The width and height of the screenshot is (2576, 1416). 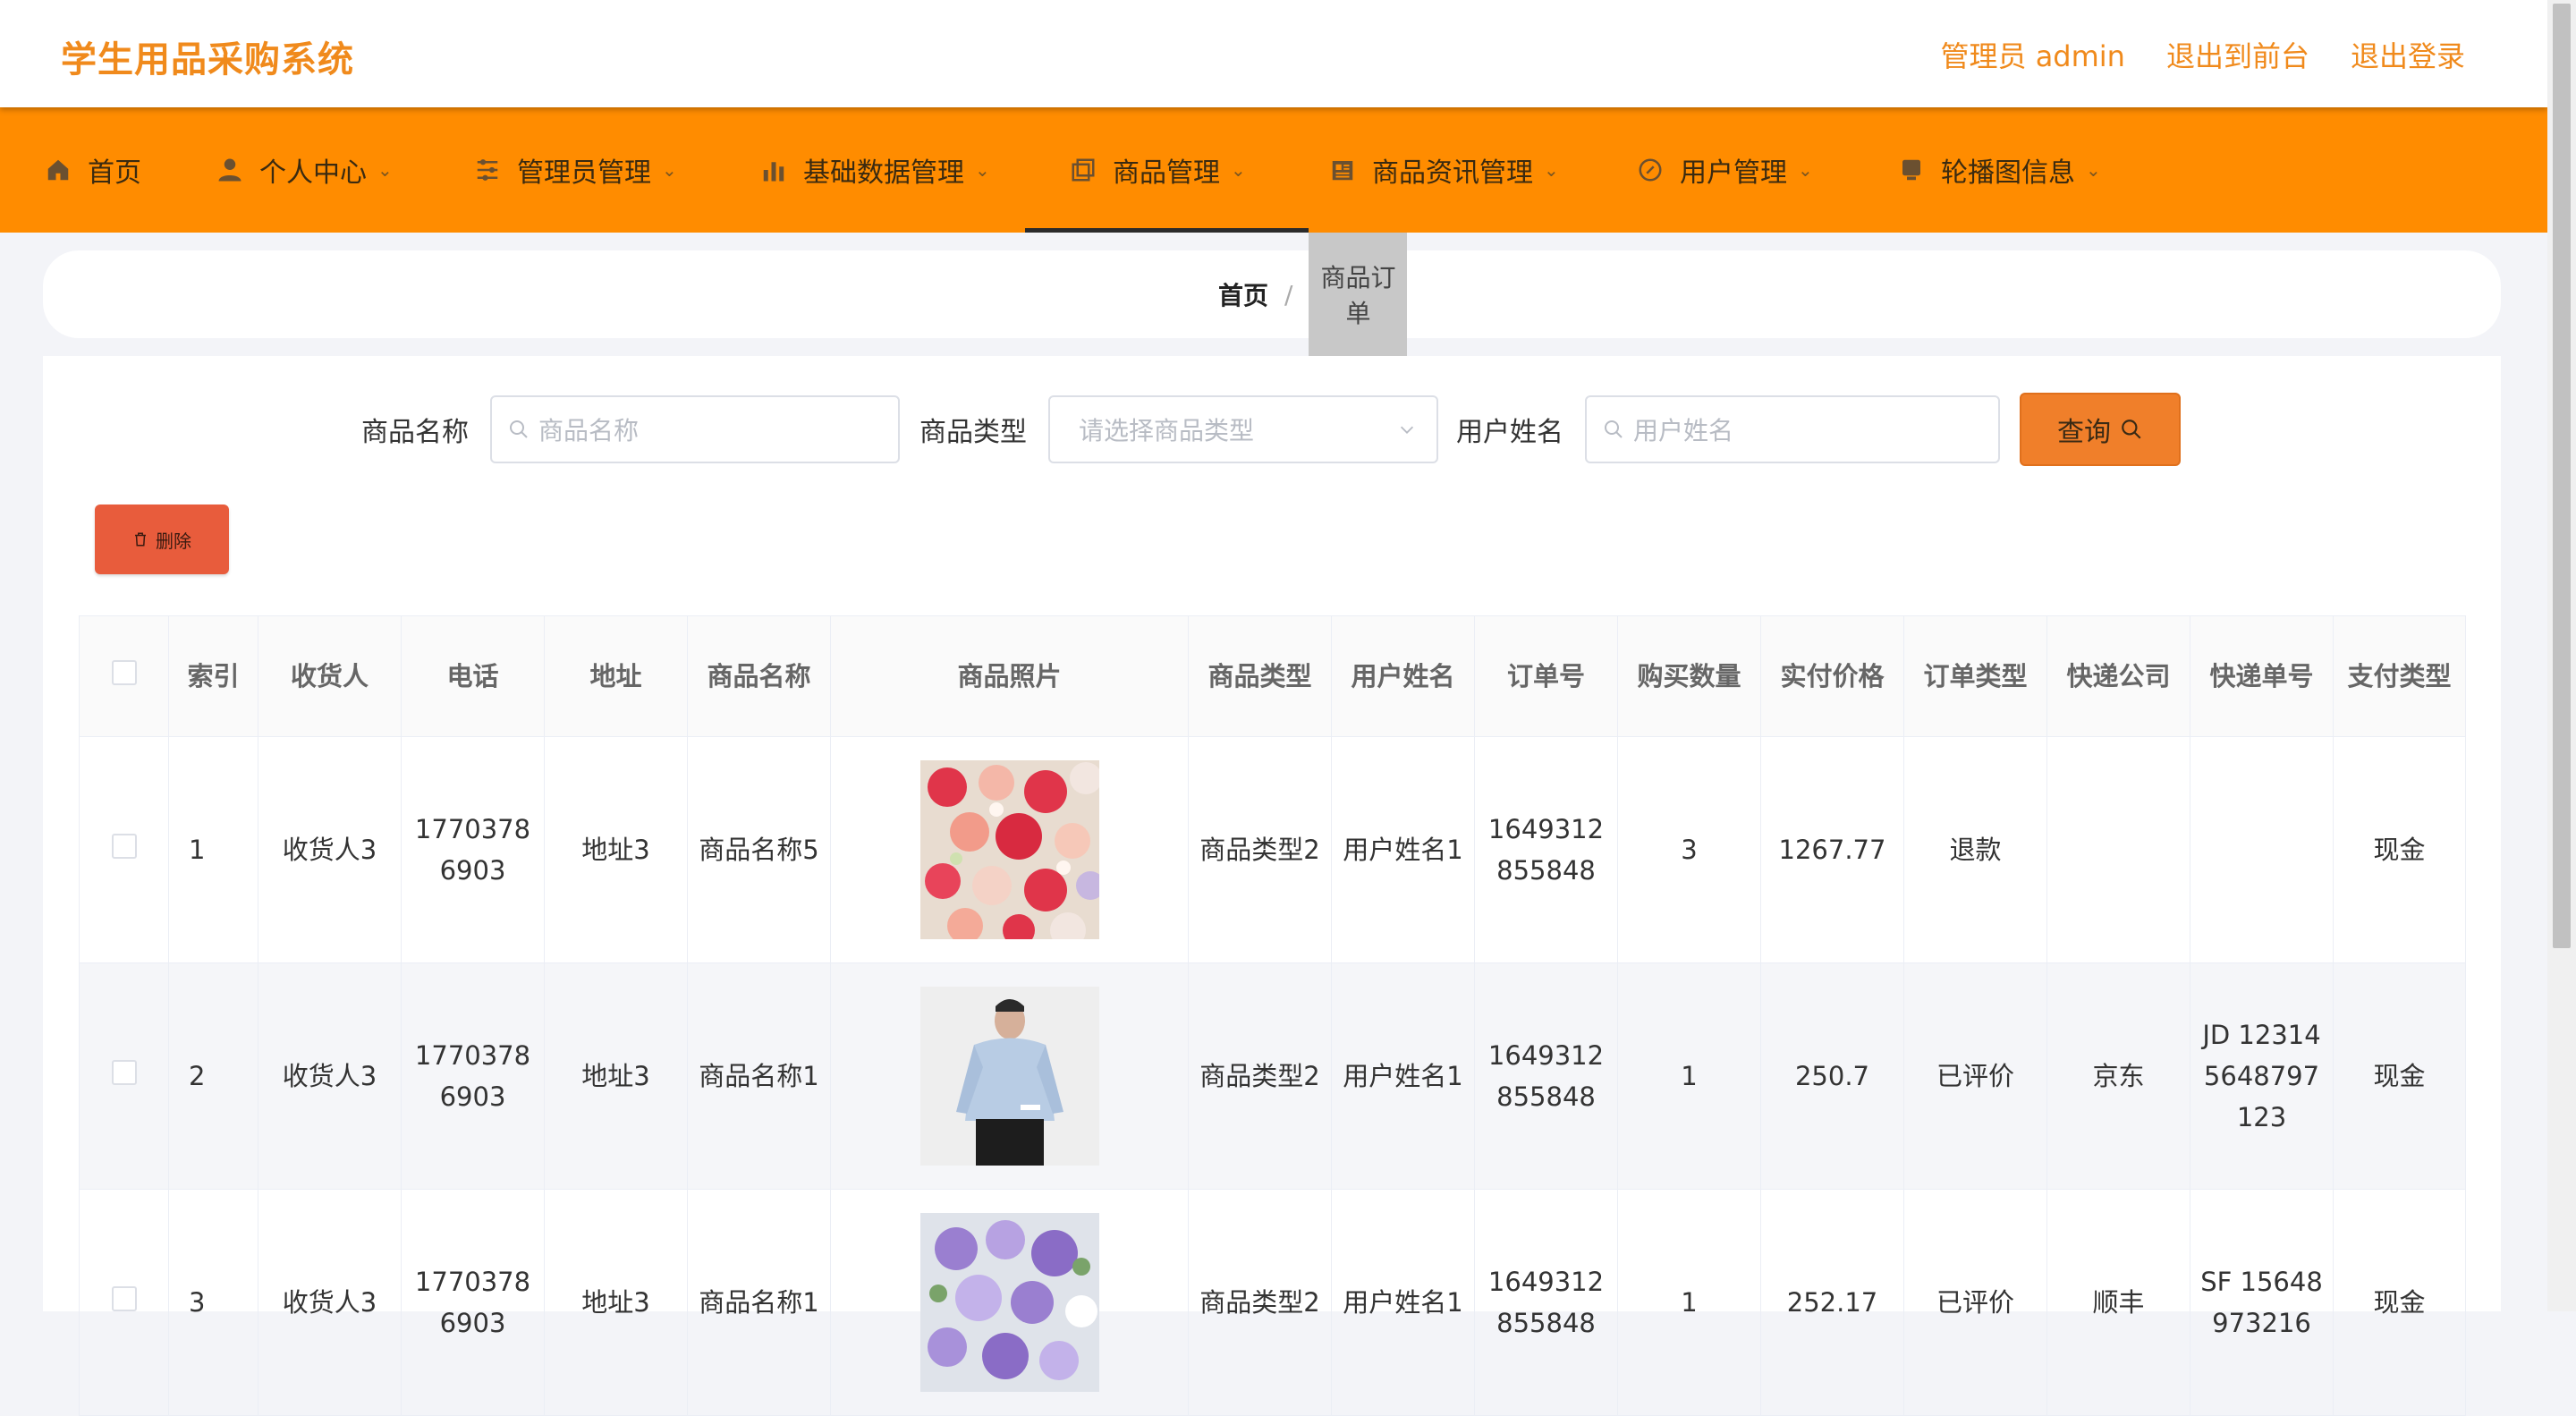 I want to click on delete-button: 删除, so click(x=162, y=539).